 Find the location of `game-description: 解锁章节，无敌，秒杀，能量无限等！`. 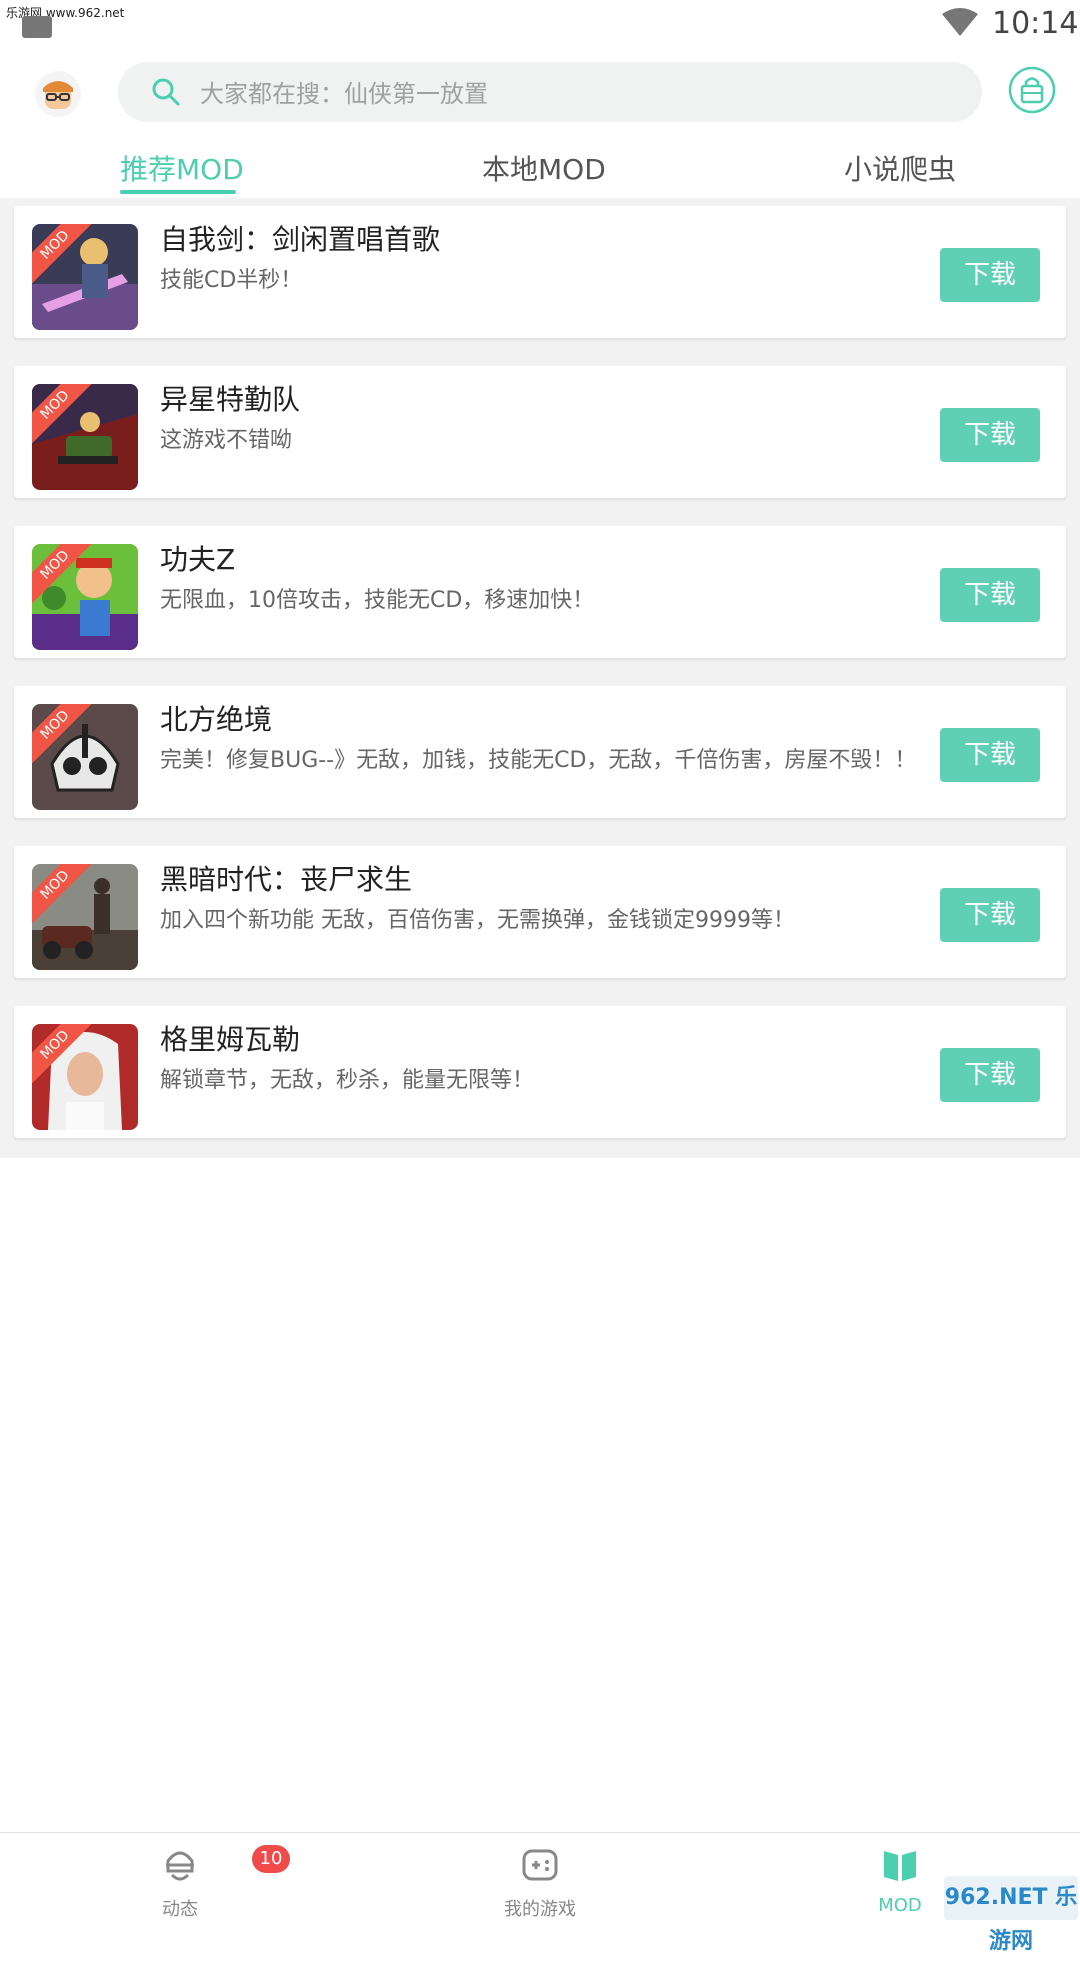

game-description: 解锁章节，无敌，秒杀，能量无限等！ is located at coordinates (347, 1080).